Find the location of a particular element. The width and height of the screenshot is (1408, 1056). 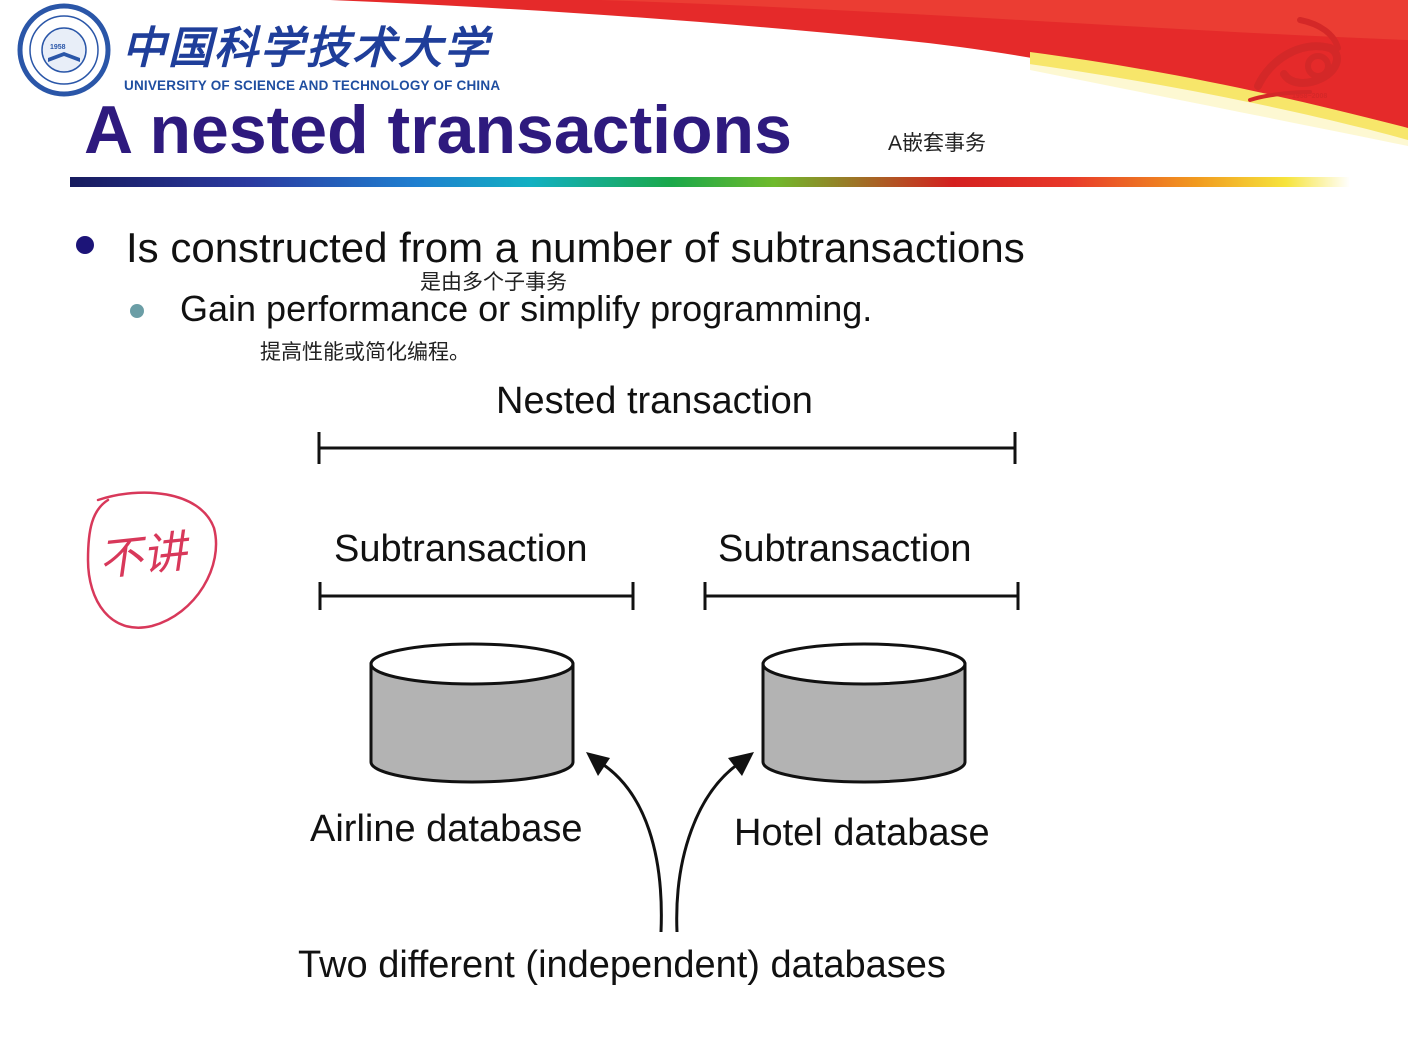

airline-database-label: Airline database is located at coordinates (446, 829).